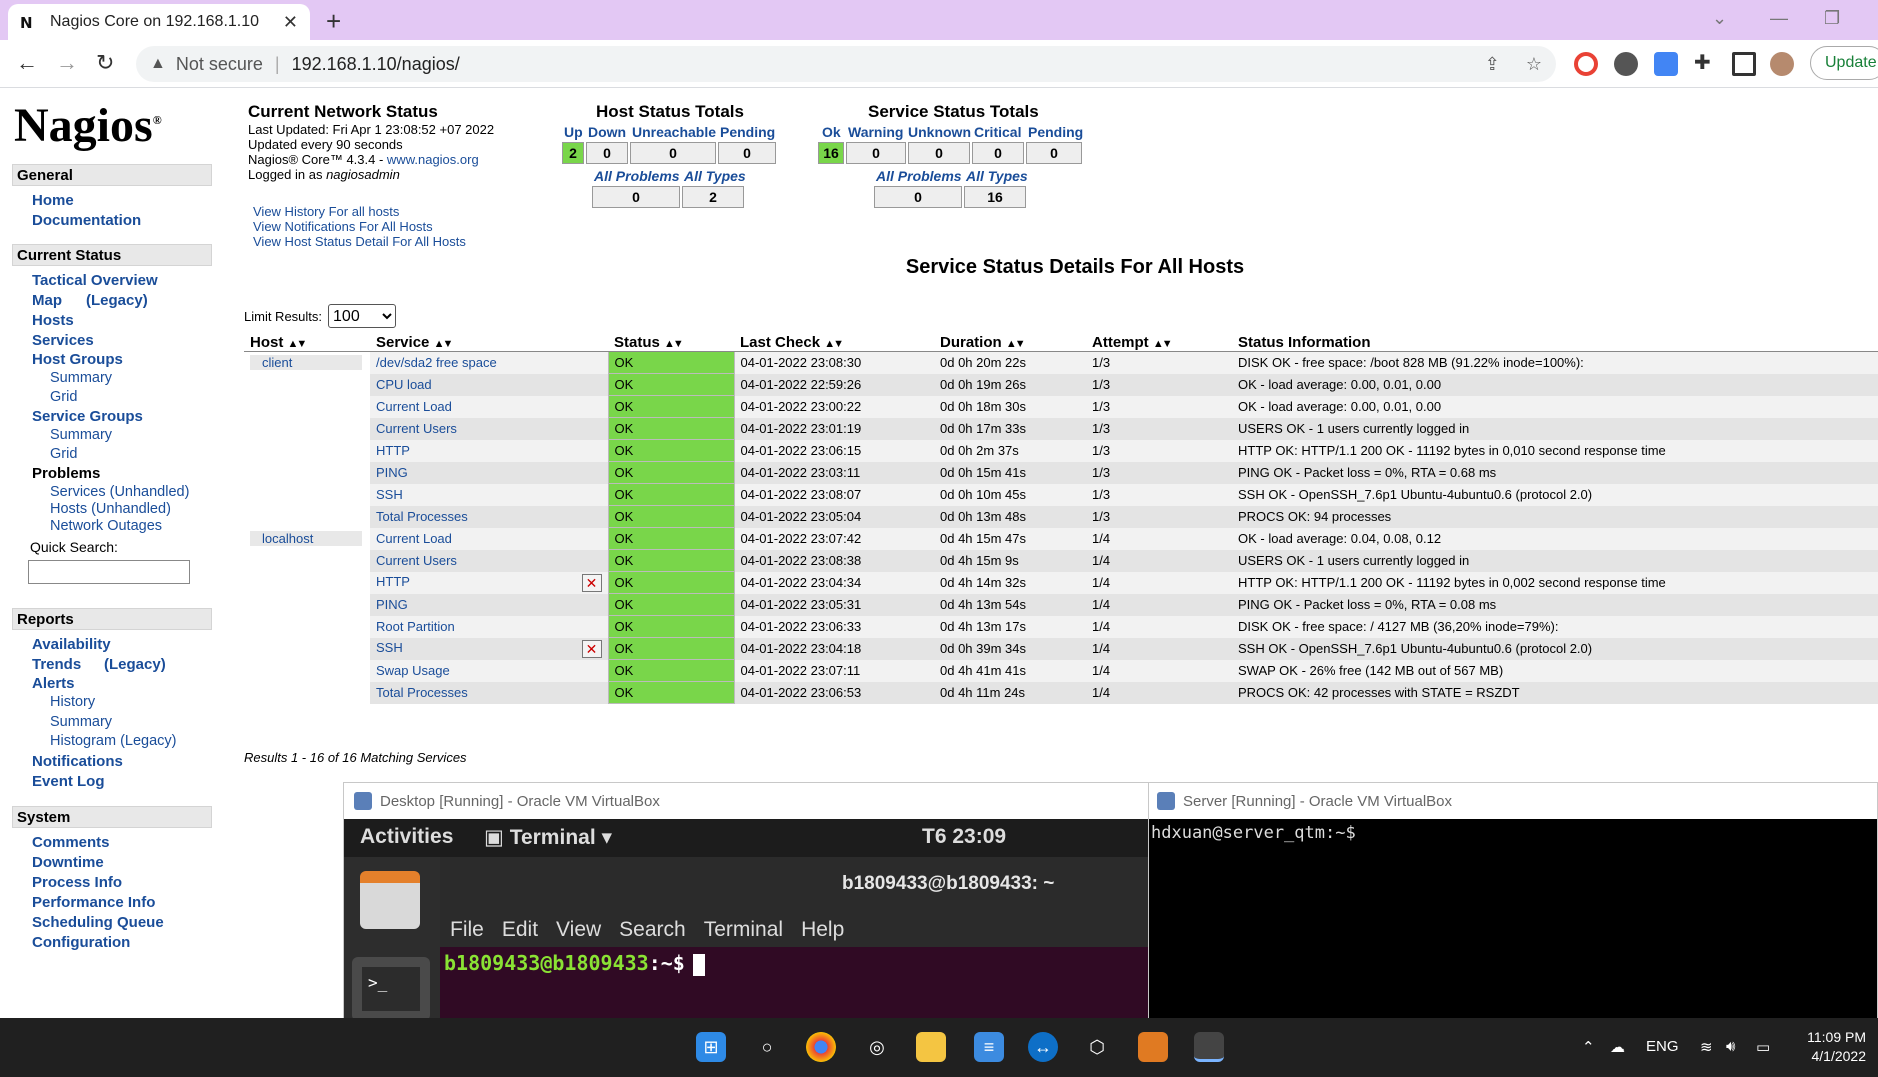  What do you see at coordinates (117, 300) in the screenshot?
I see `nav-map-legacy: (Legacy)` at bounding box center [117, 300].